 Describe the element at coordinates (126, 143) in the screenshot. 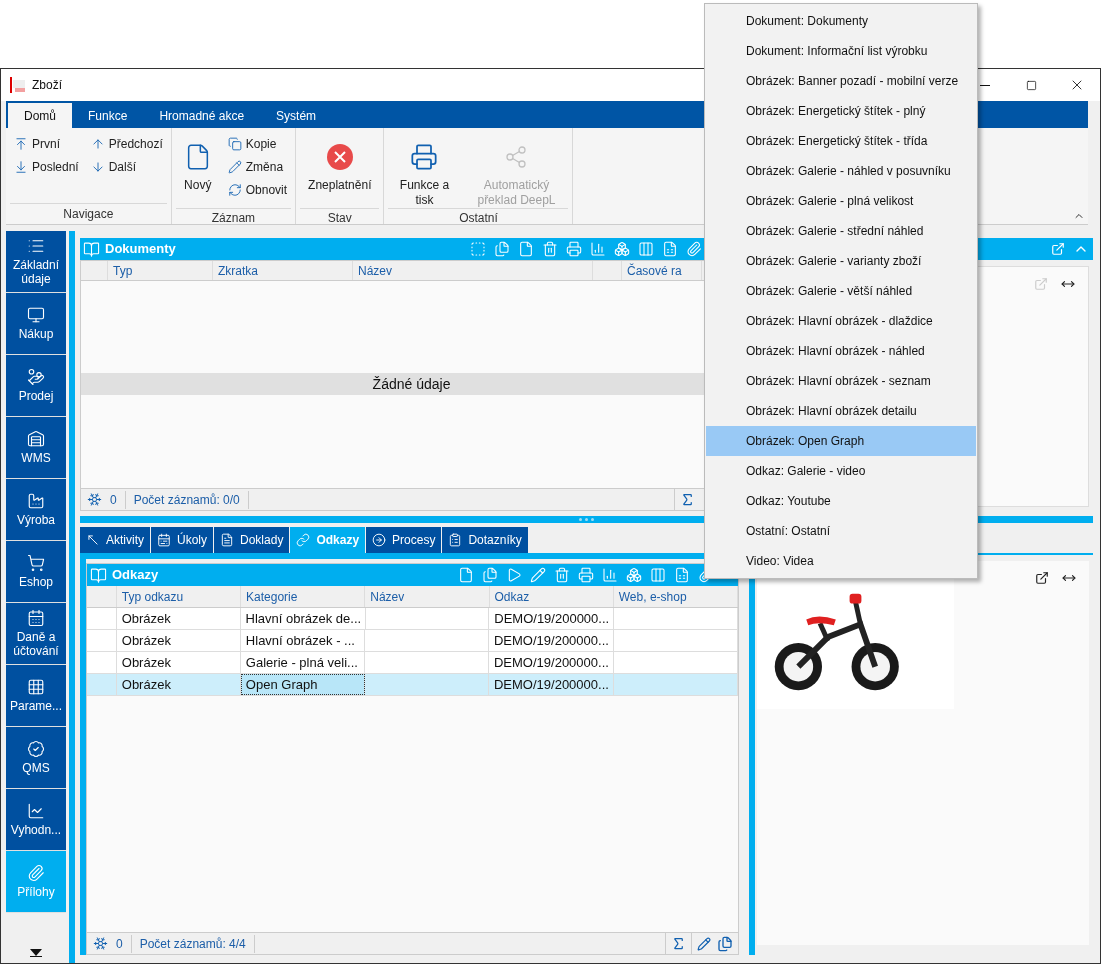

I see `ribbon-button: Předchozí` at that location.